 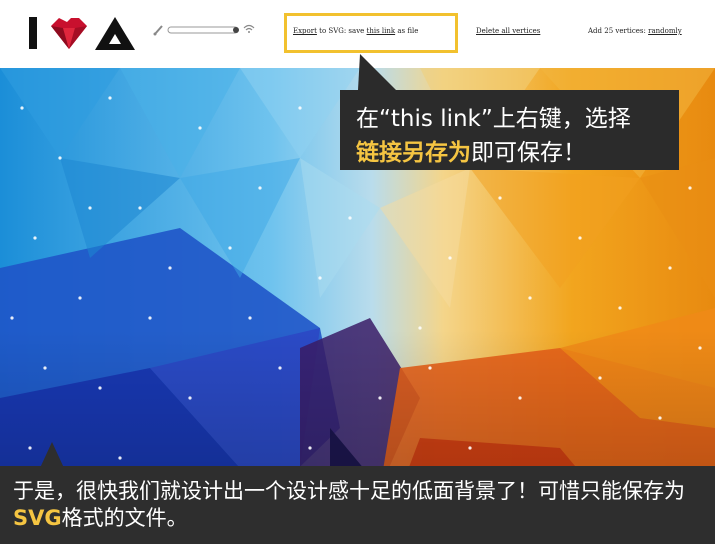 I want to click on delete-vertices-label: Delete all vertices, so click(x=508, y=31).